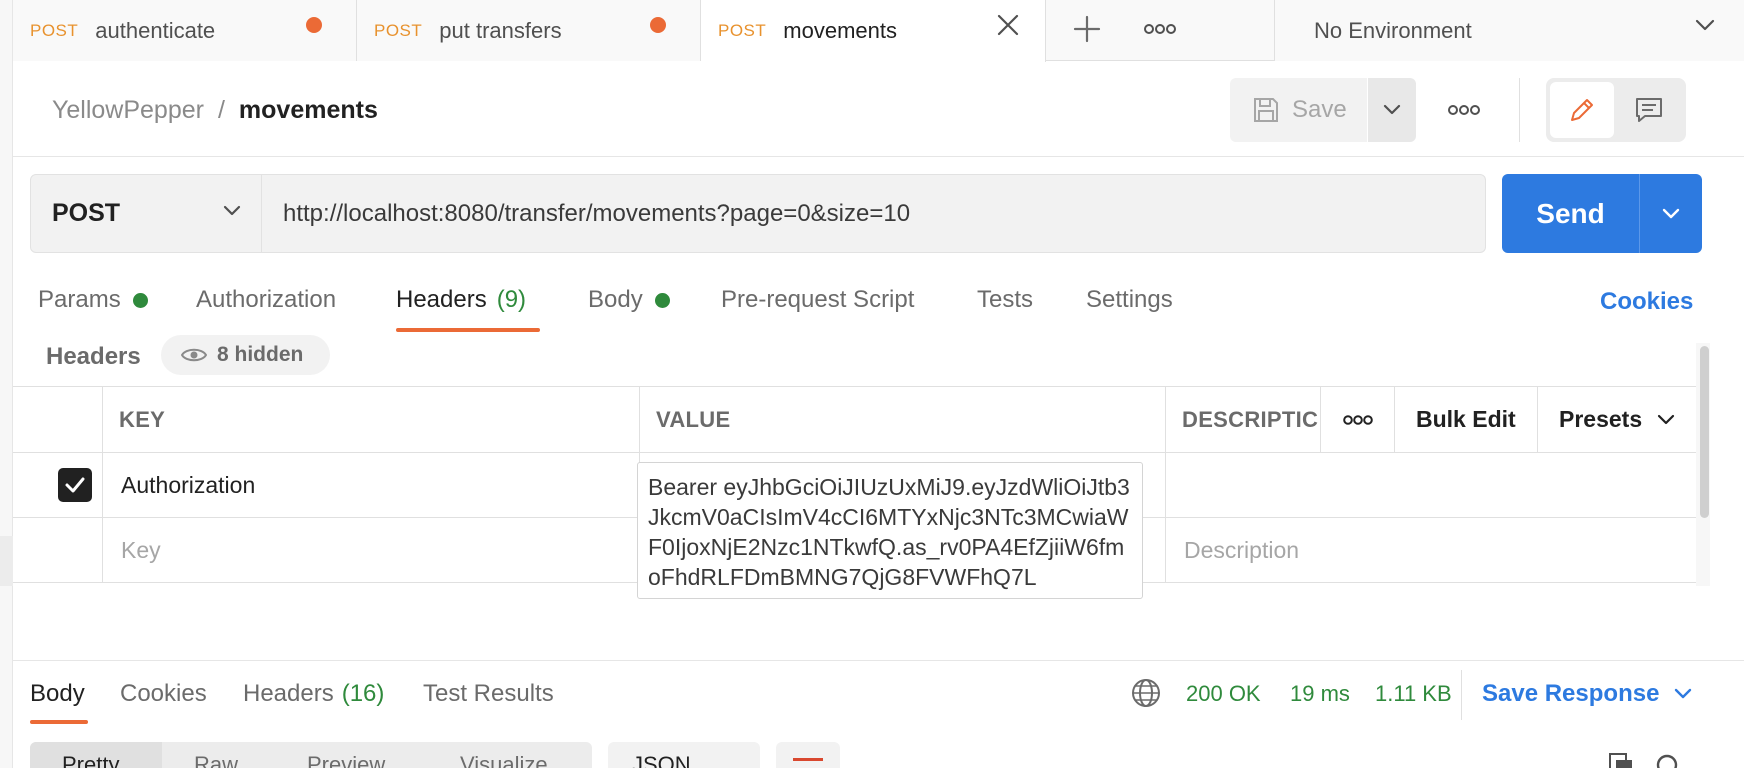  I want to click on new-key-input: Key, so click(371, 550).